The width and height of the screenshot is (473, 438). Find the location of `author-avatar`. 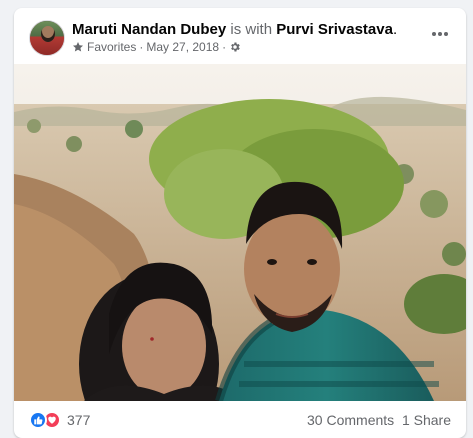

author-avatar is located at coordinates (47, 38).